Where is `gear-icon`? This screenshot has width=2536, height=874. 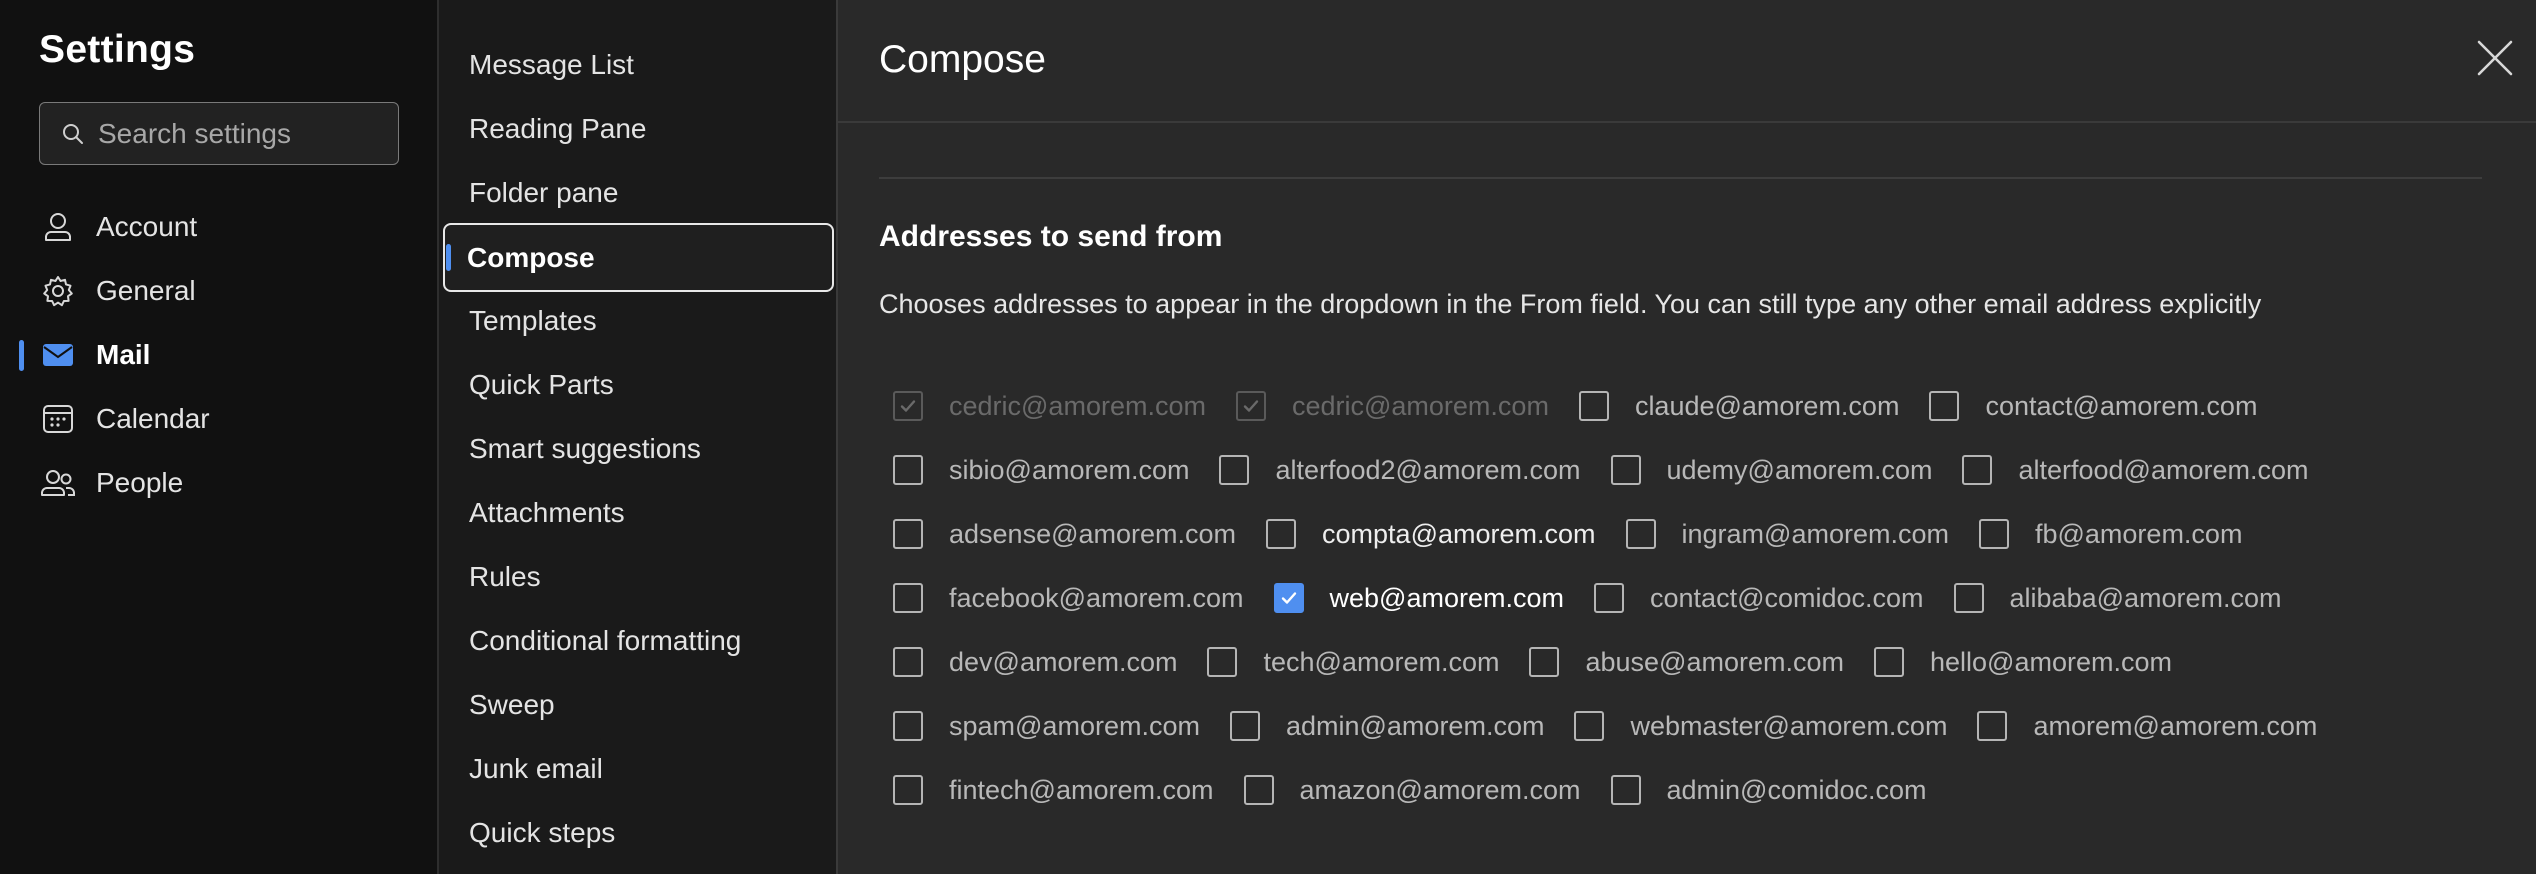 gear-icon is located at coordinates (58, 291).